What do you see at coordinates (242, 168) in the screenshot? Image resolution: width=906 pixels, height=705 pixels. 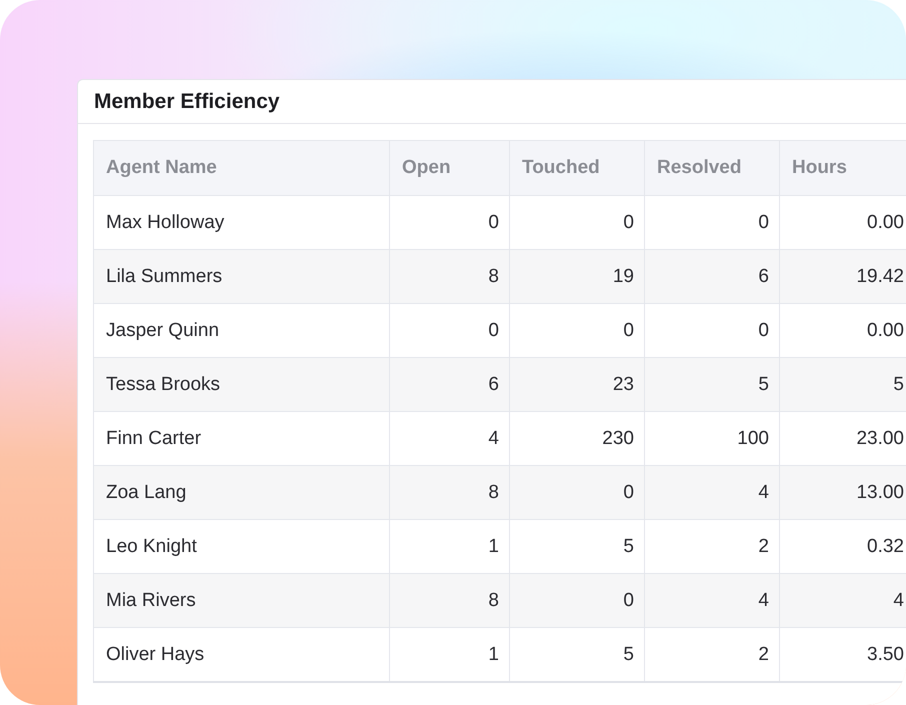 I see `column-header: Agent Name` at bounding box center [242, 168].